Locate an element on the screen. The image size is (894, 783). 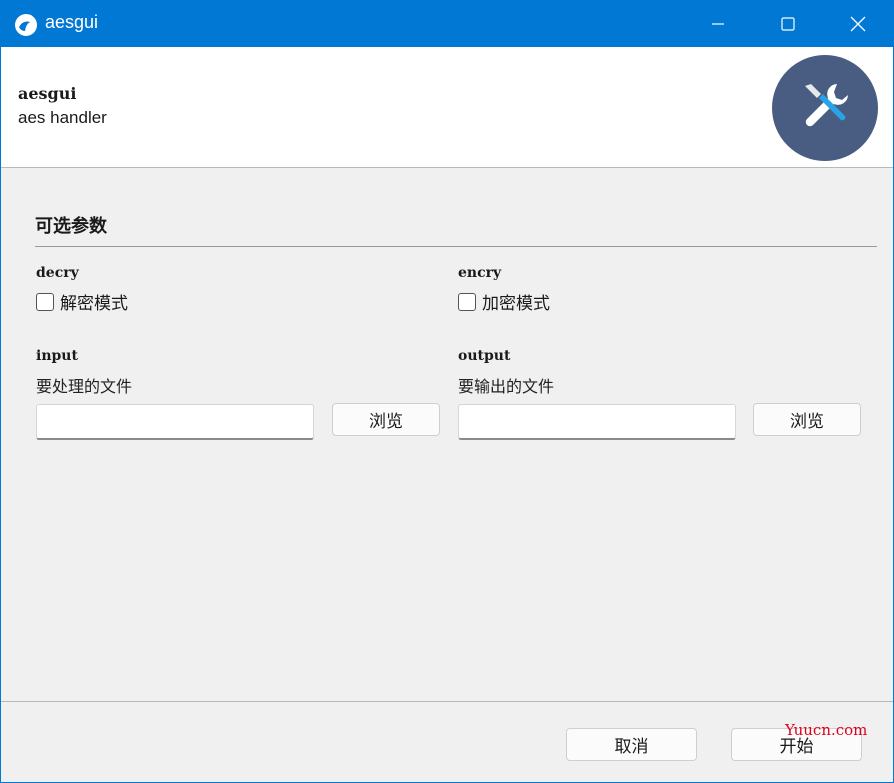
window-title: aesgui is located at coordinates (71, 22).